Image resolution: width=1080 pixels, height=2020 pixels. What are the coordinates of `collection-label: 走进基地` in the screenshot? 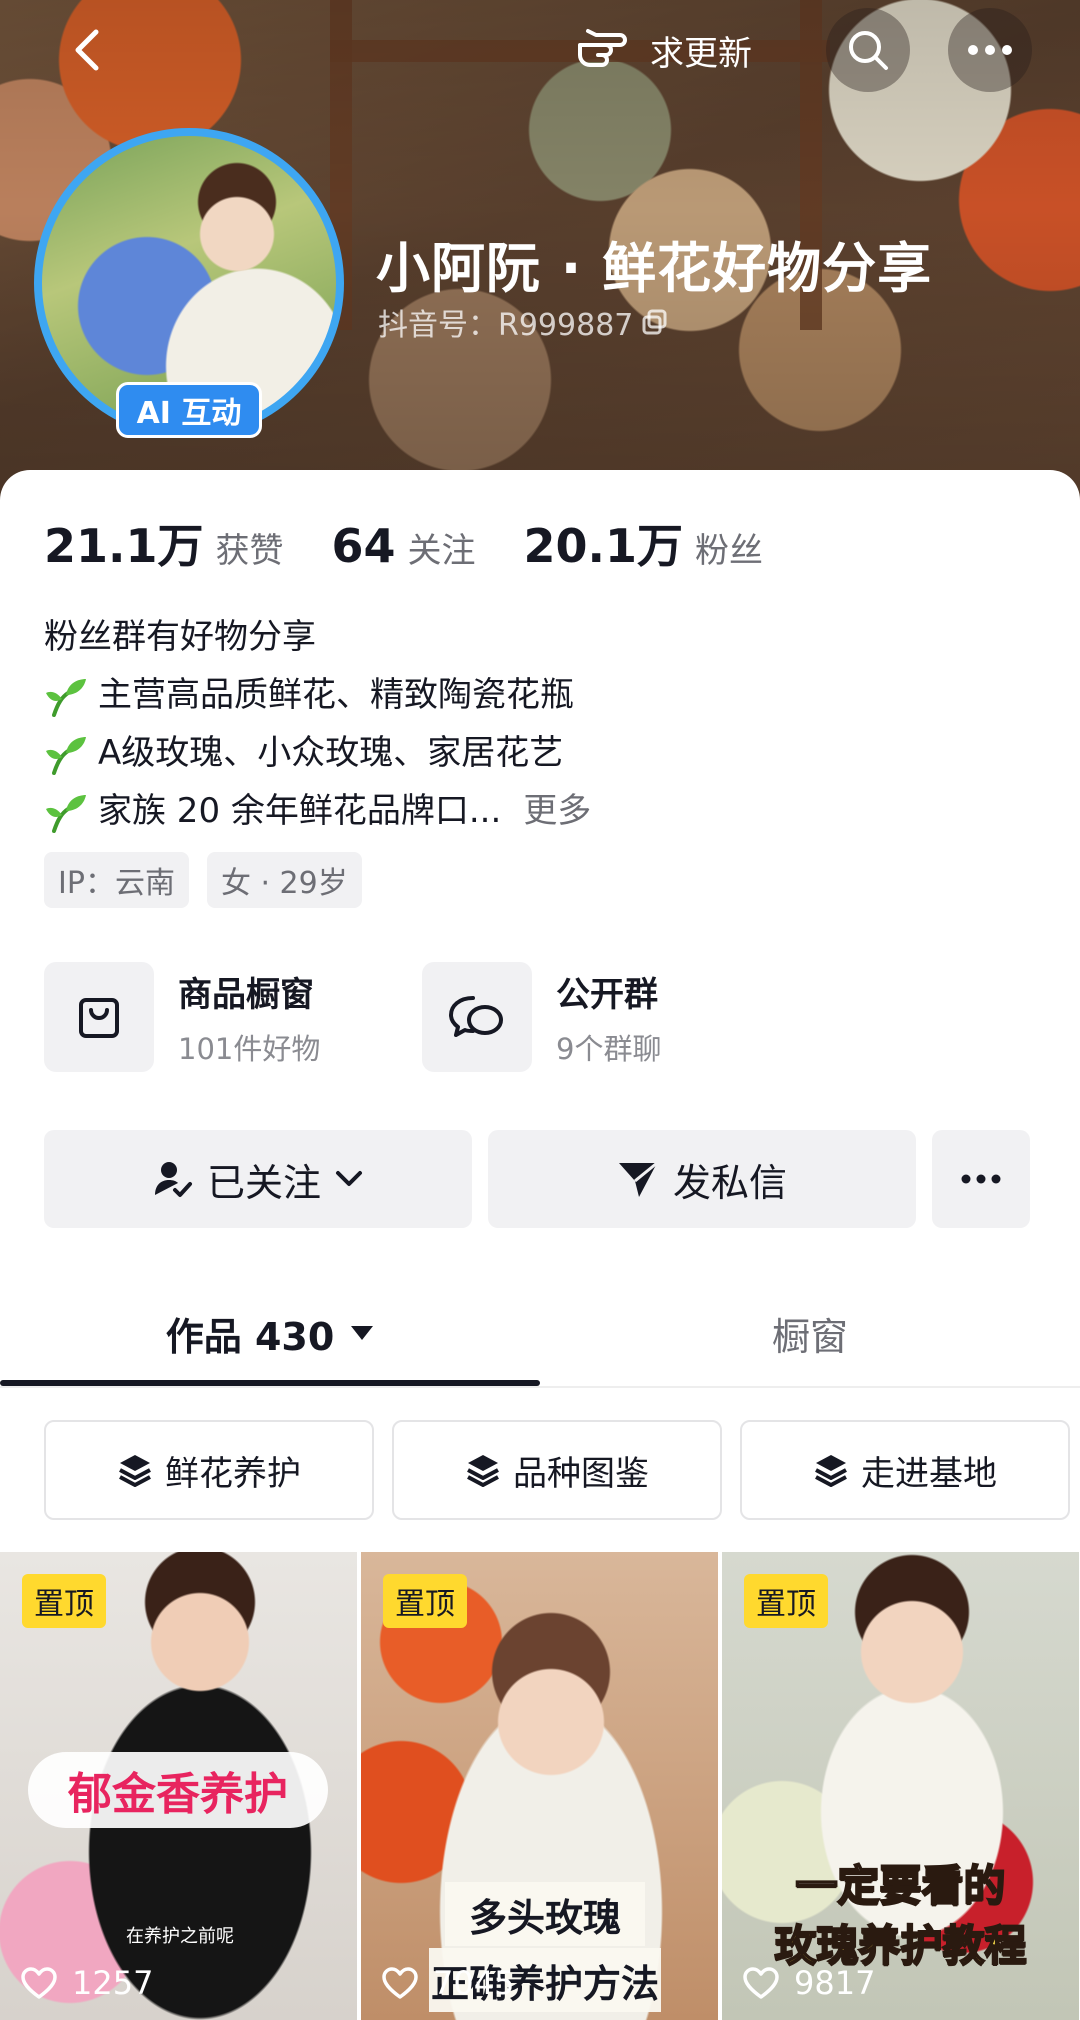 It's located at (929, 1473).